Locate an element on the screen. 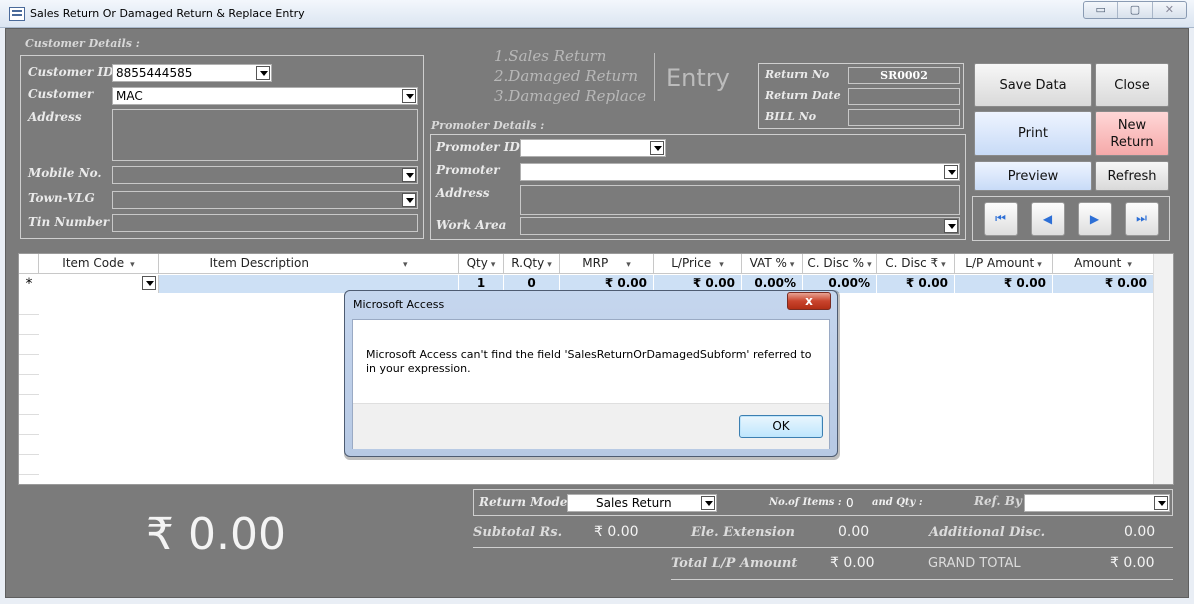 The height and width of the screenshot is (604, 1194). previous-icon: ◀ is located at coordinates (1047, 218).